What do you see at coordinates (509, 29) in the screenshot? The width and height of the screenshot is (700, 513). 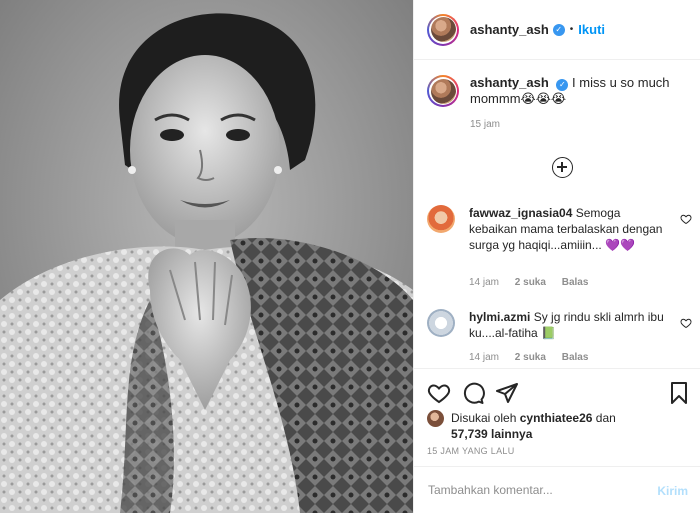 I see `author-username: ashanty_ash` at bounding box center [509, 29].